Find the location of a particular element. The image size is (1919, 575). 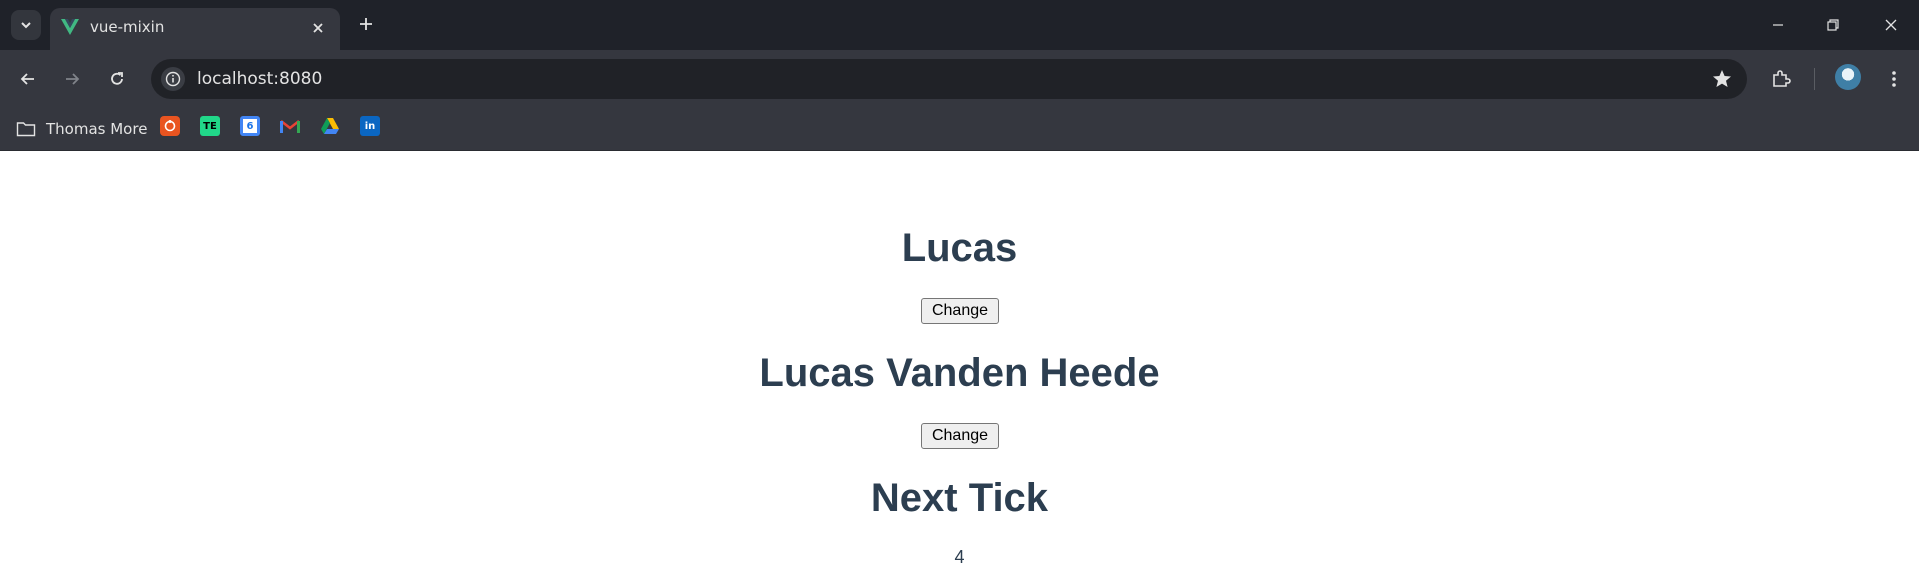

drive-logo-icon is located at coordinates (330, 126).